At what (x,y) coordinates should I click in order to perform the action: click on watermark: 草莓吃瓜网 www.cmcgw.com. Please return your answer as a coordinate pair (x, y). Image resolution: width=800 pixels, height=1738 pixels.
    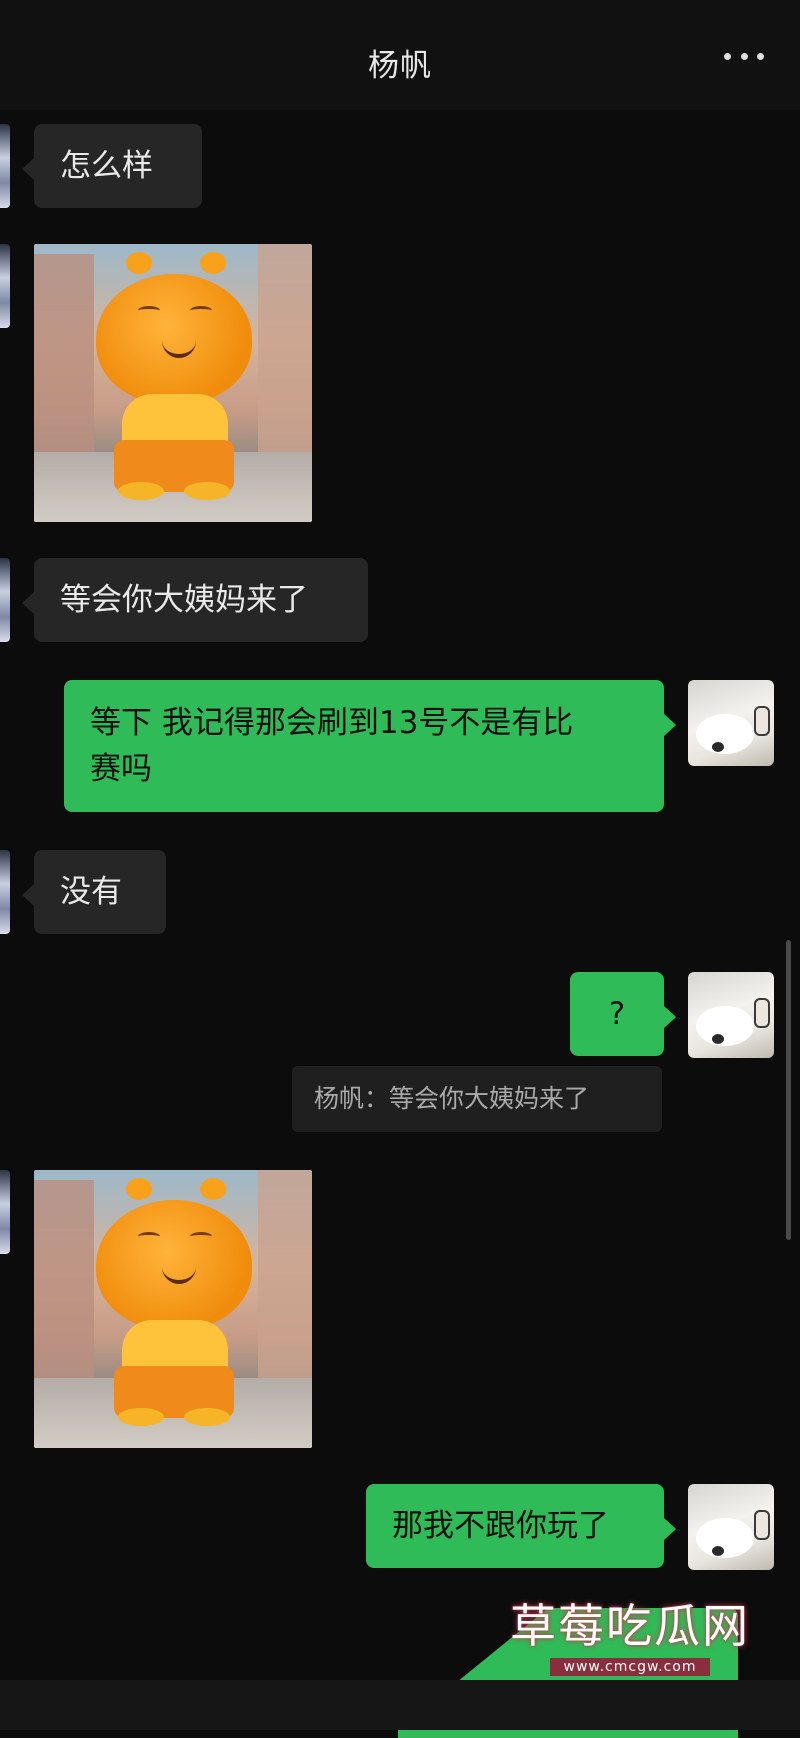
    Looking at the image, I should click on (630, 1633).